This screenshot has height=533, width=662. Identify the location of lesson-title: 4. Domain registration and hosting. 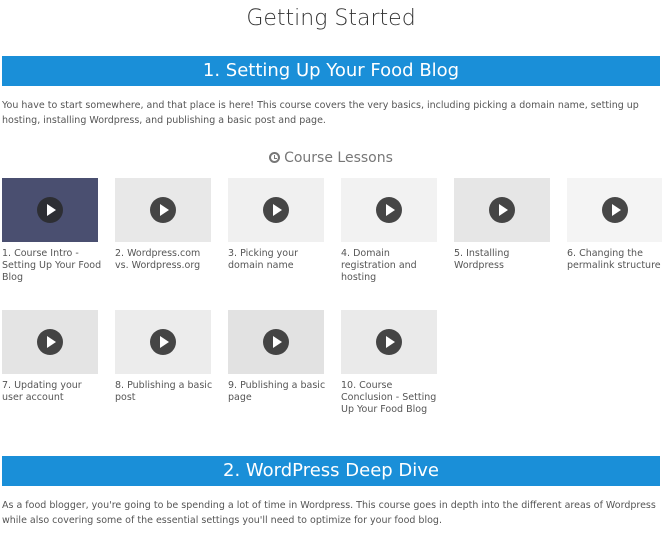
(391, 266).